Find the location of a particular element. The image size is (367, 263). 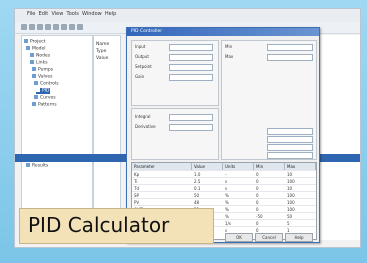

dialog-title: PID Controller is located at coordinates (147, 31).